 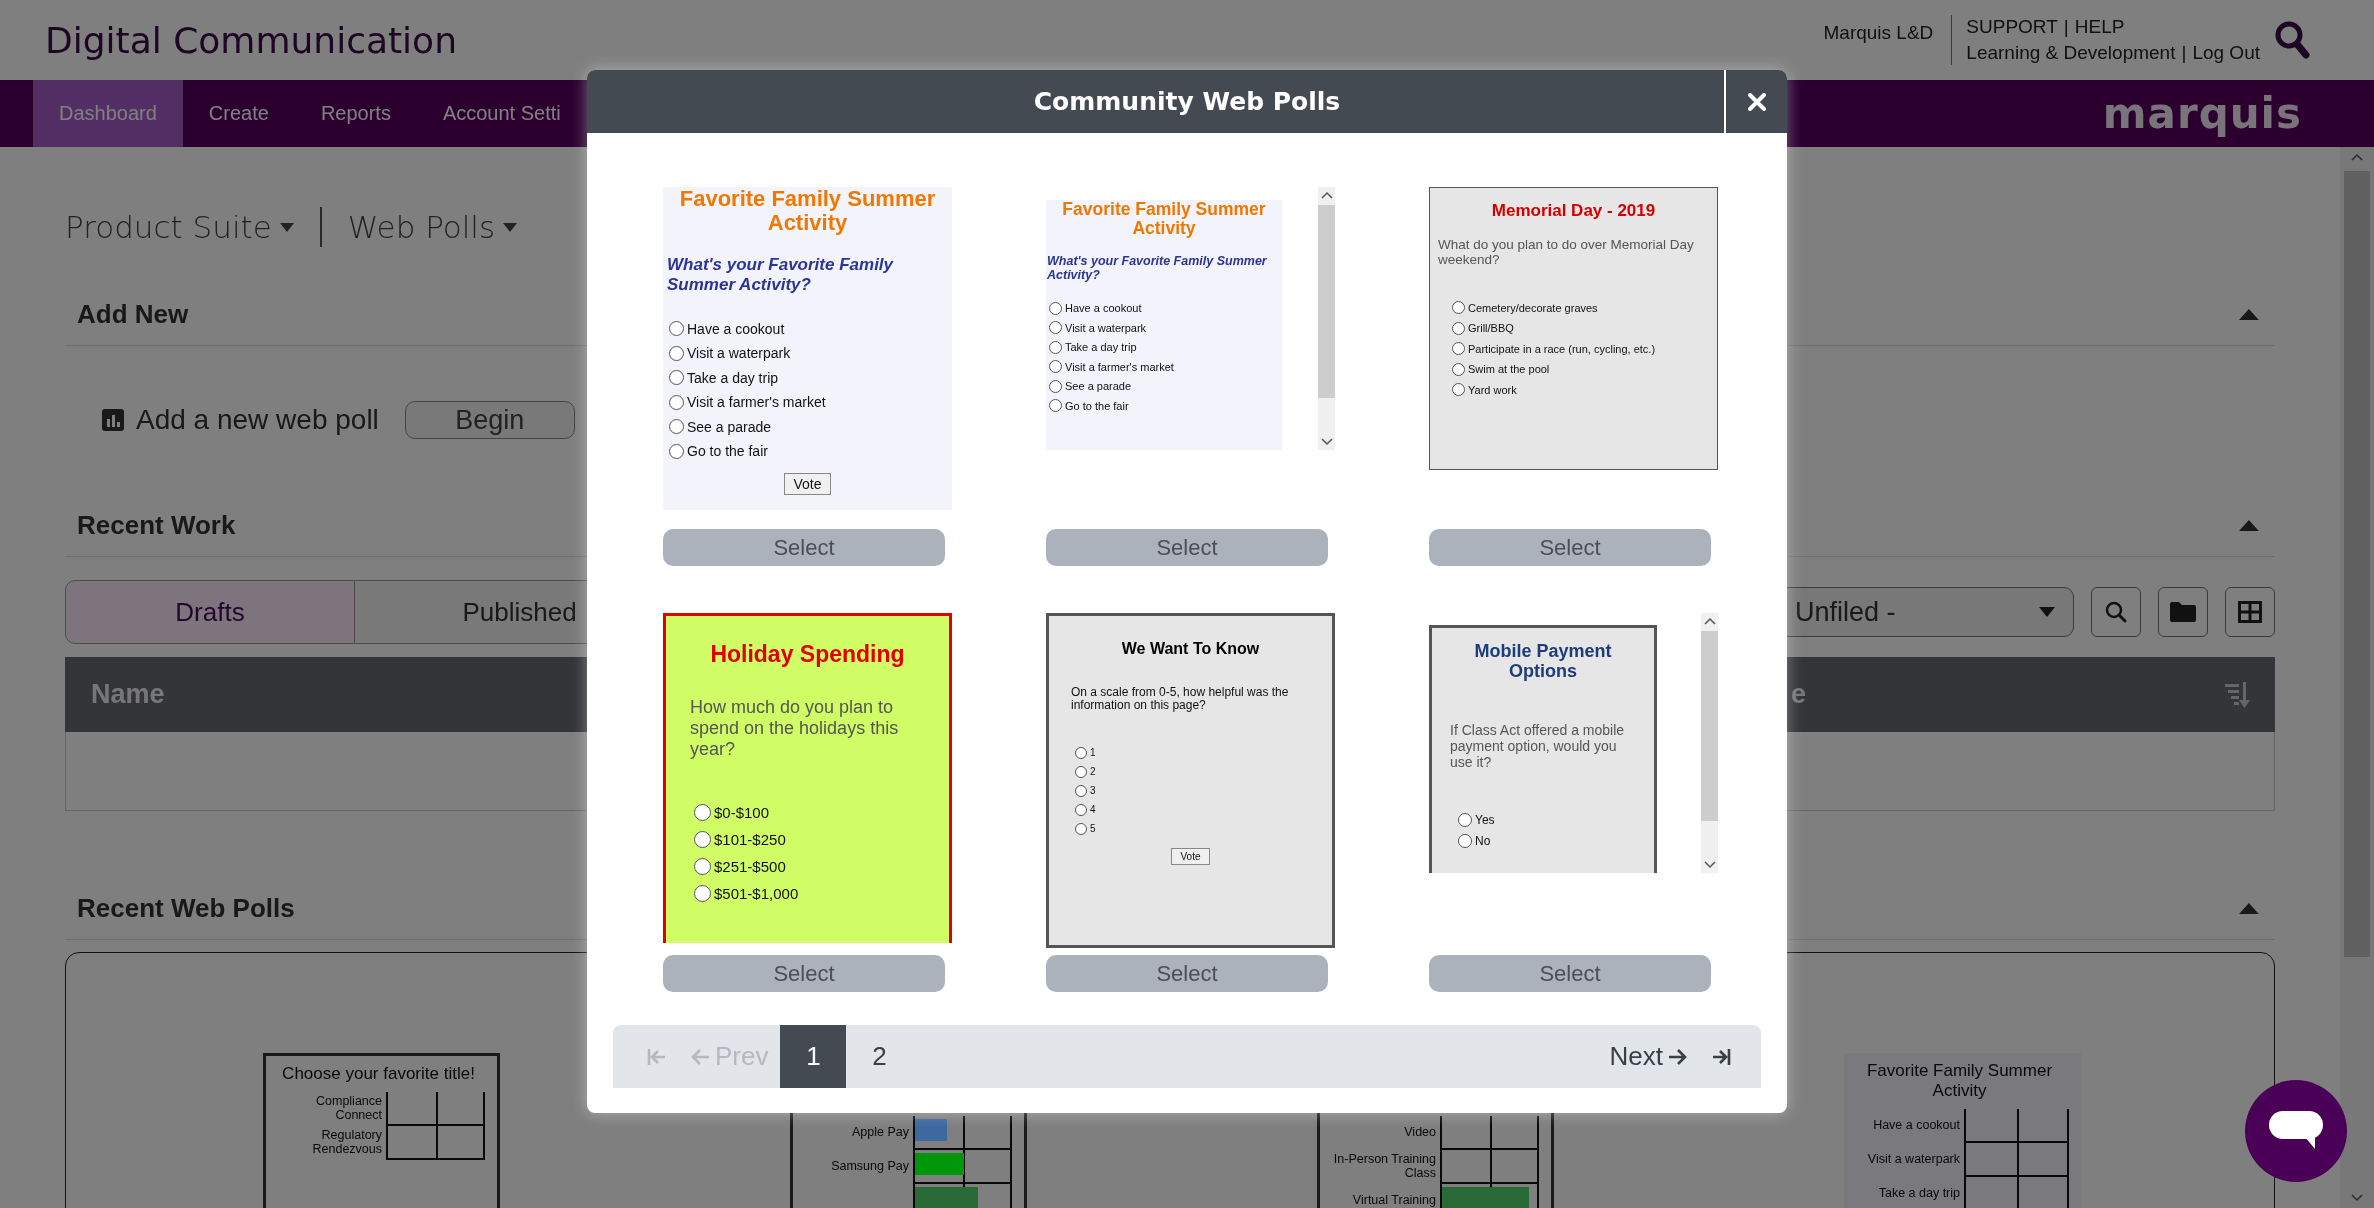 What do you see at coordinates (1533, 307) in the screenshot?
I see `poll-option: Cemetery/decorate graves` at bounding box center [1533, 307].